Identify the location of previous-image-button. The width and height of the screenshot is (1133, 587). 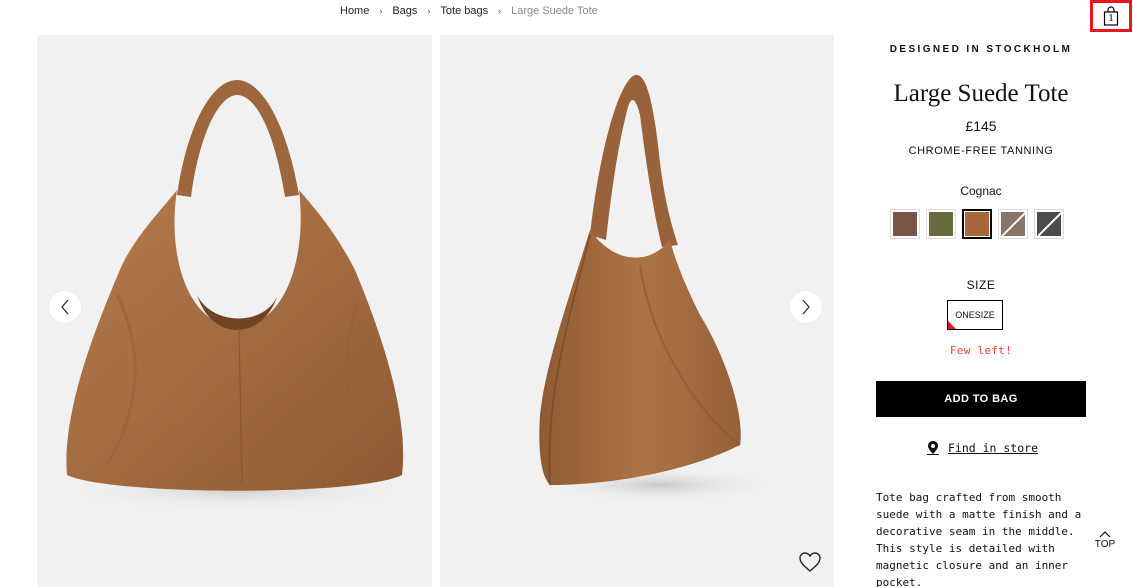
(65, 307).